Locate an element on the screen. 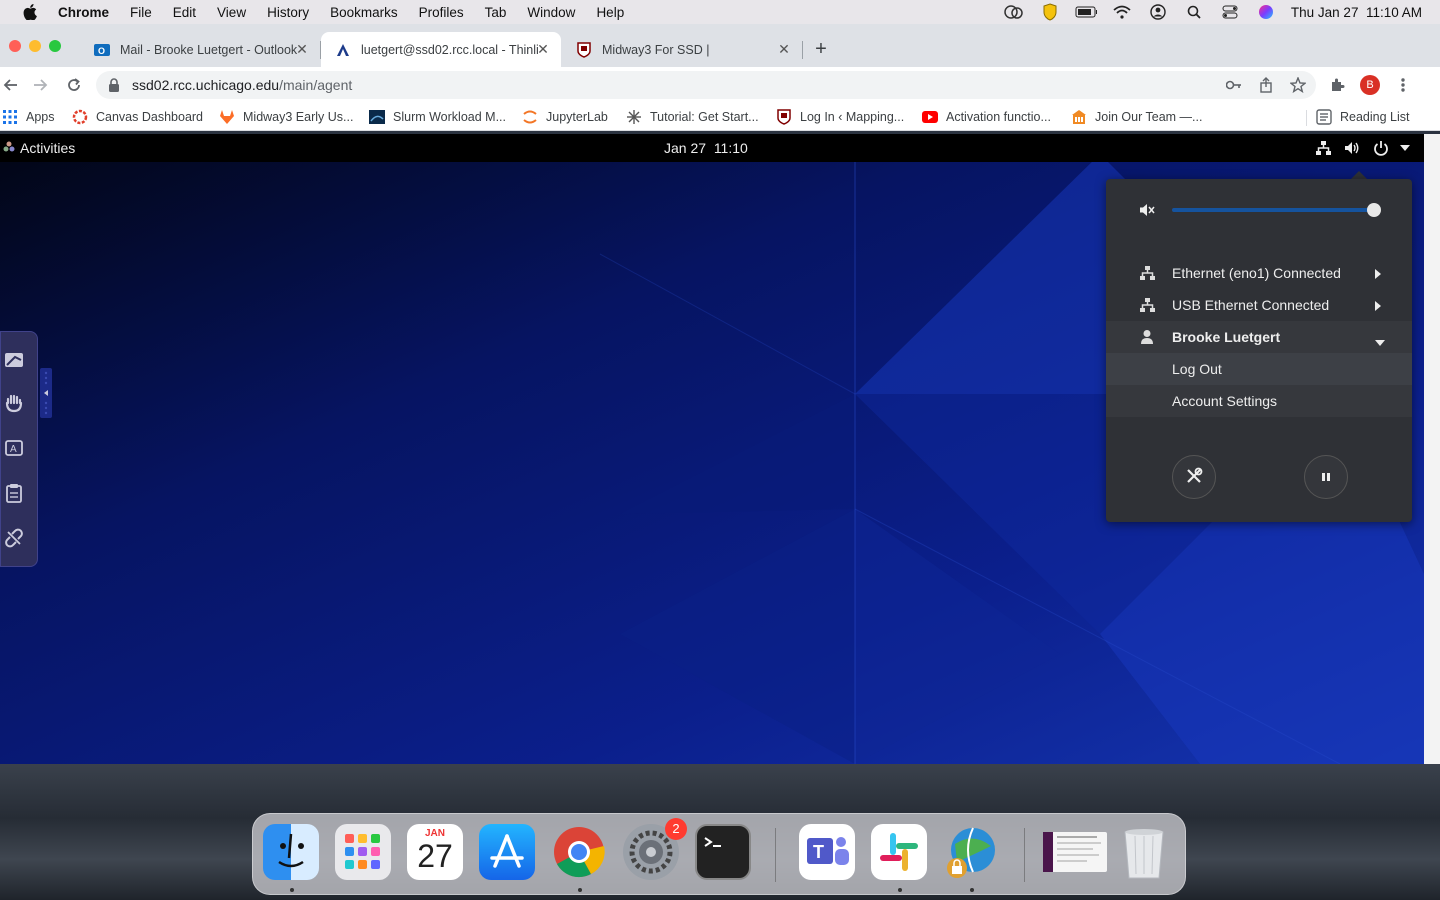  menu-item-user: Brooke Luetgert is located at coordinates (1259, 337).